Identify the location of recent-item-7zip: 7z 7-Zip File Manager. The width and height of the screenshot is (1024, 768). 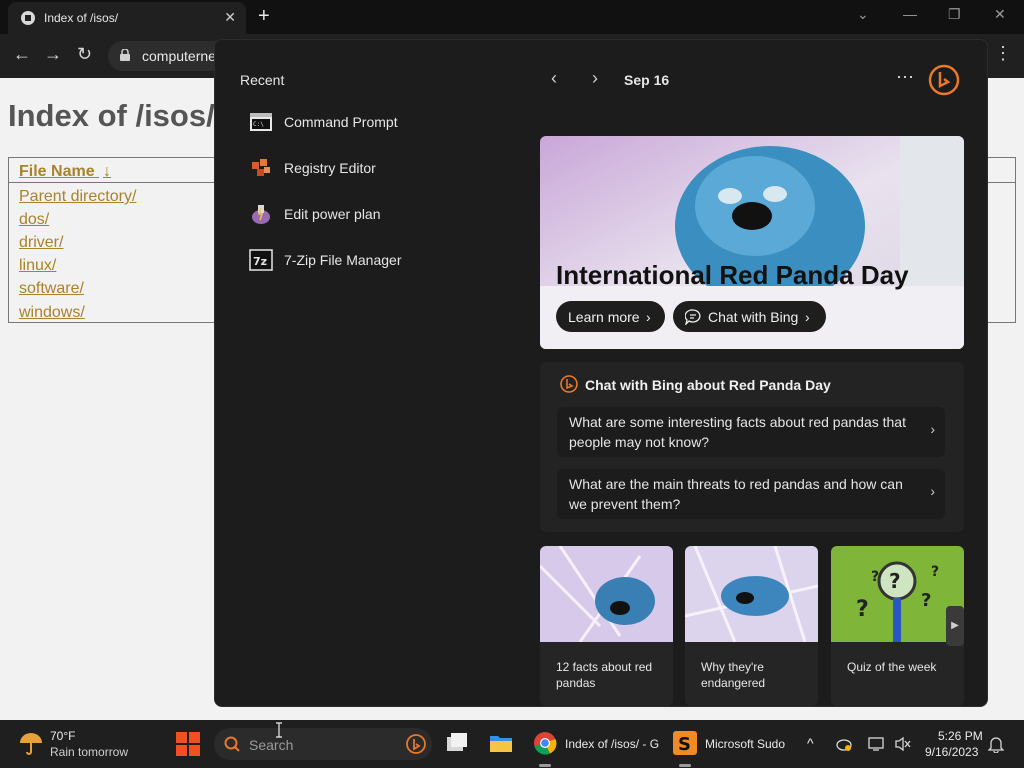
(369, 260).